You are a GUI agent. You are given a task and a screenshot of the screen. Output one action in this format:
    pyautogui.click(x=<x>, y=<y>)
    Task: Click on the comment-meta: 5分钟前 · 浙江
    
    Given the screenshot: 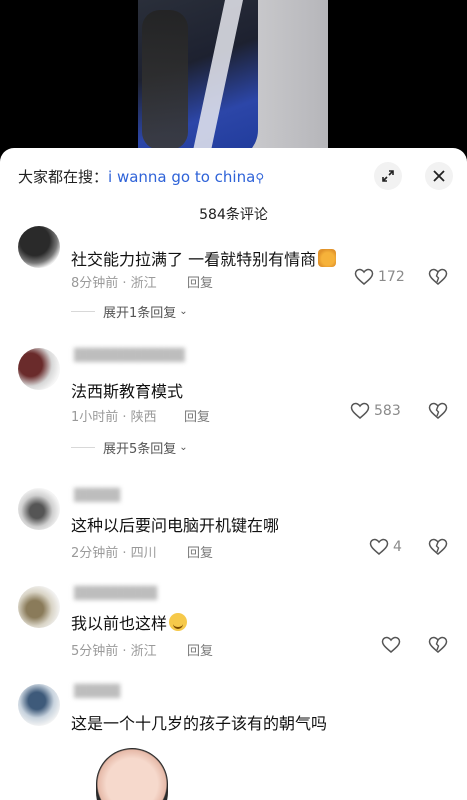 What is the action you would take?
    pyautogui.click(x=114, y=651)
    